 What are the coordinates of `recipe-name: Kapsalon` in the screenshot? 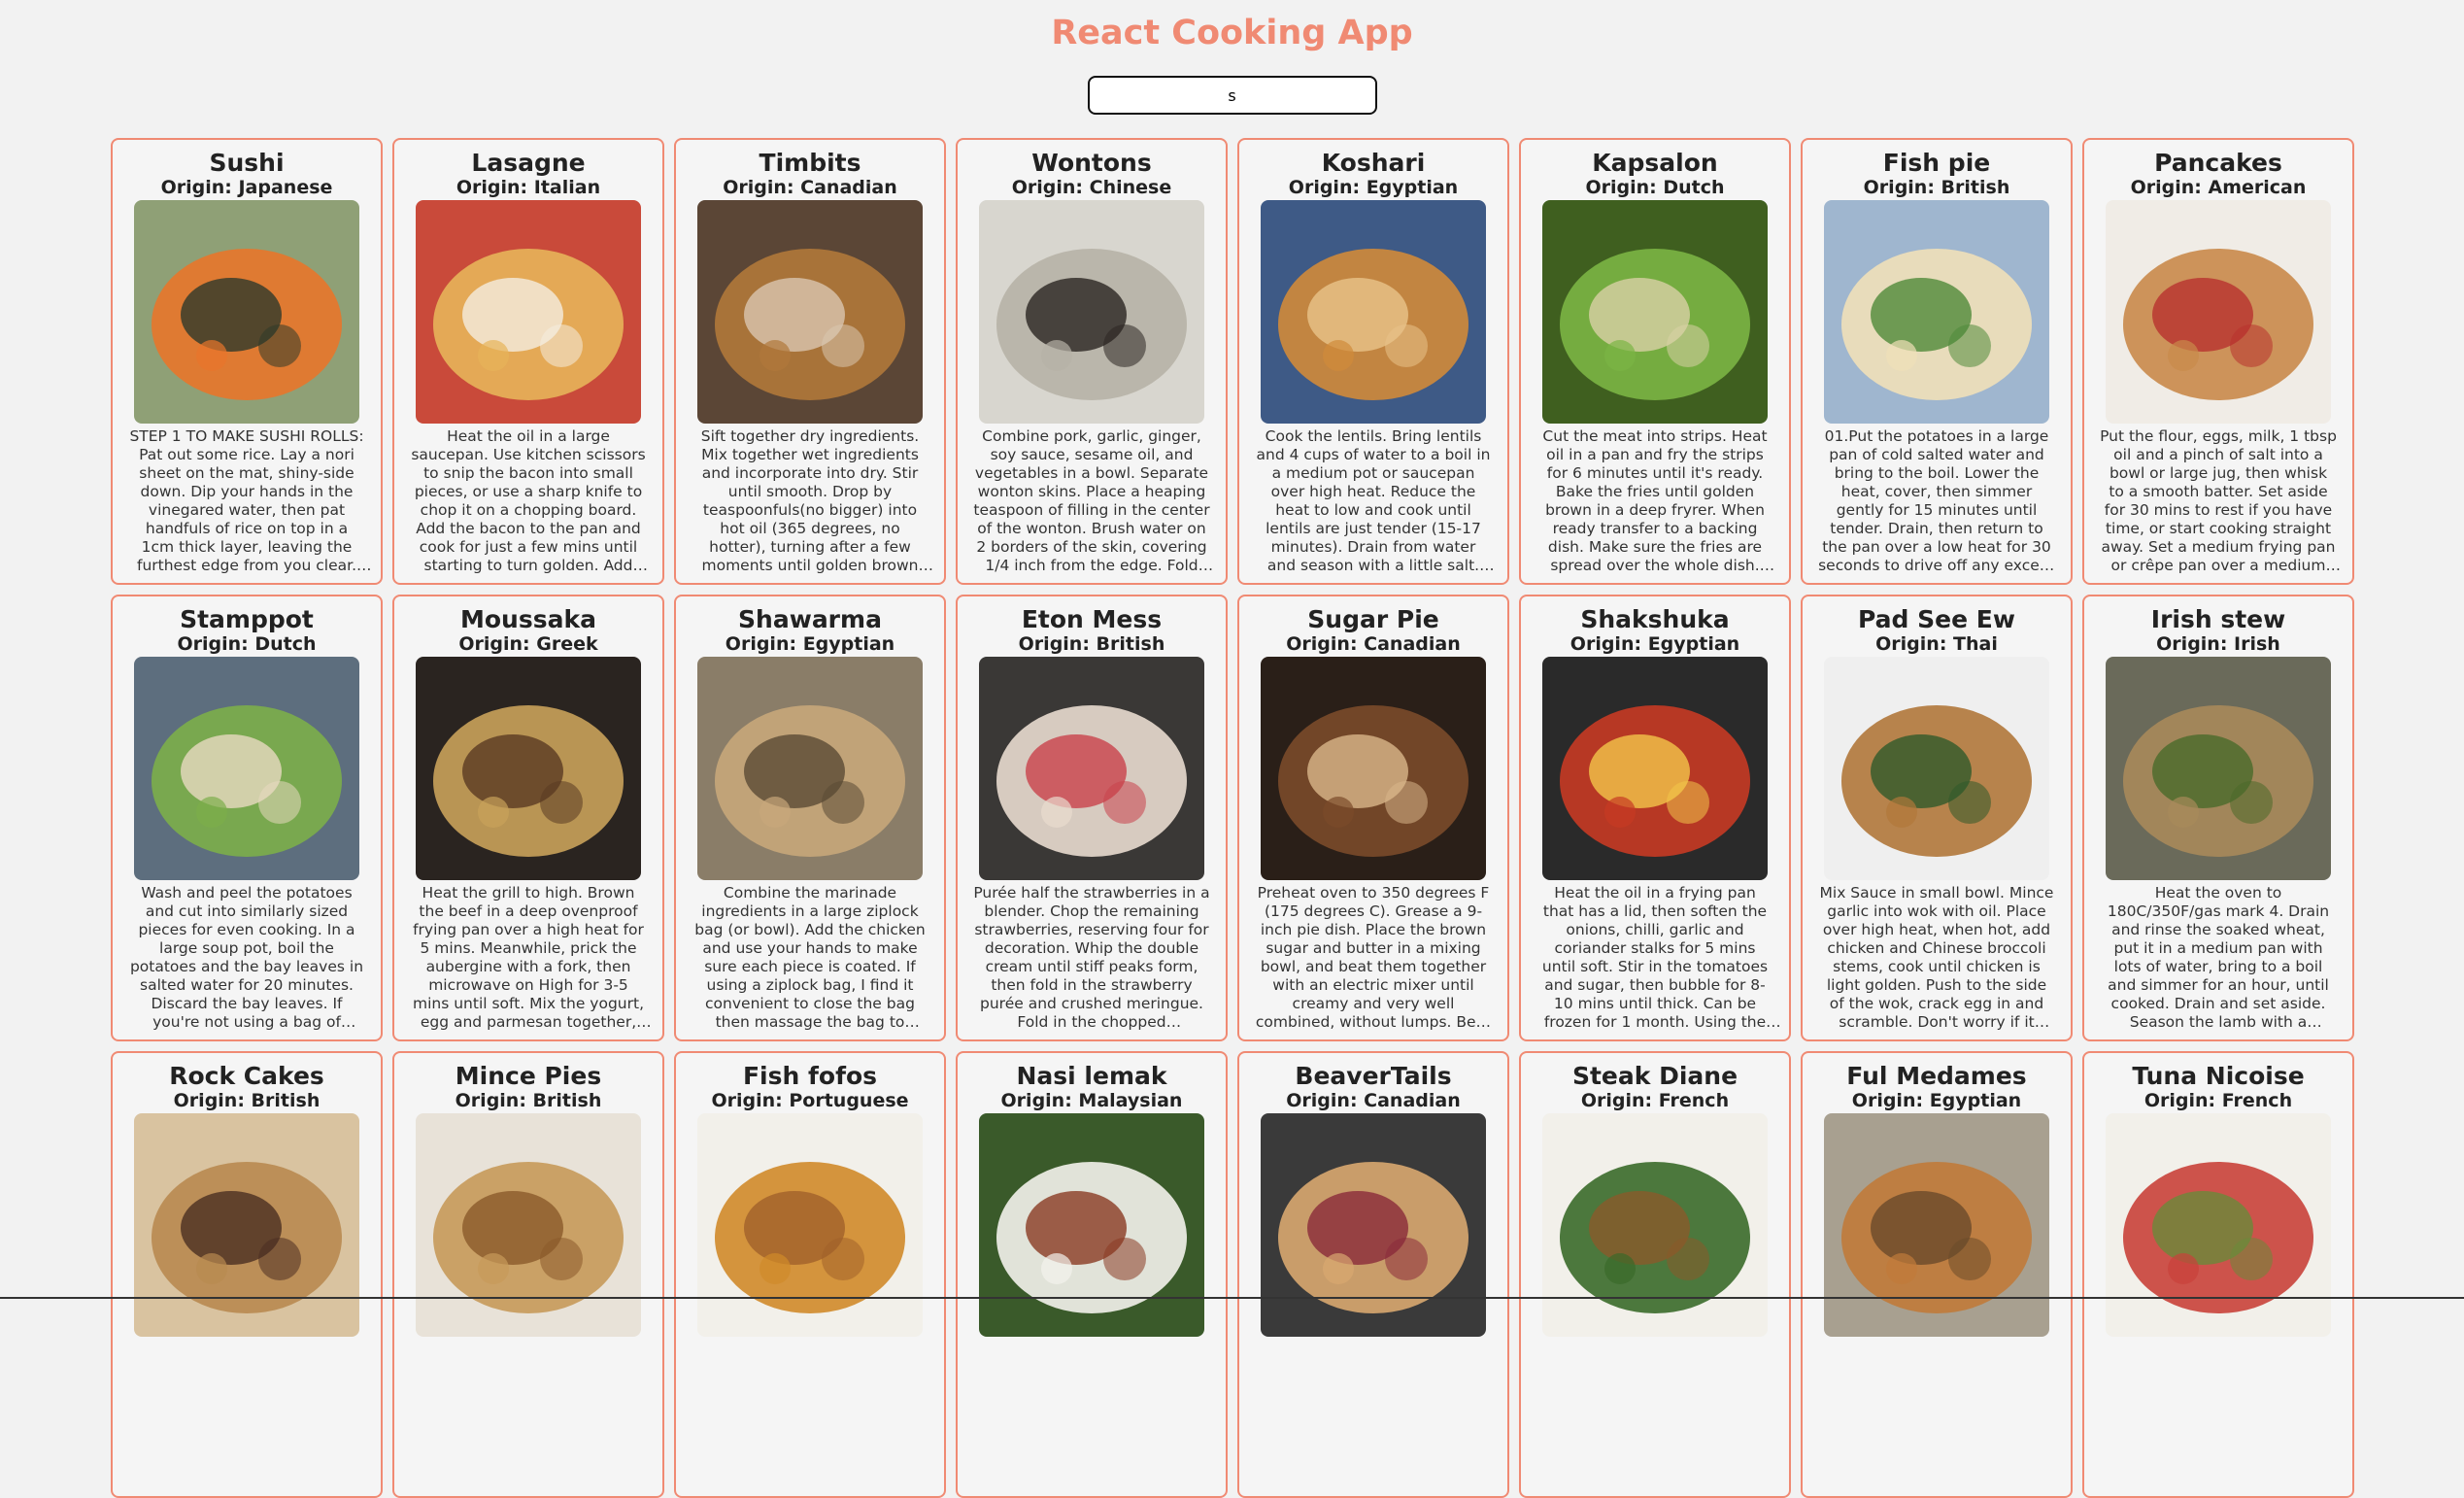 It's located at (1655, 163).